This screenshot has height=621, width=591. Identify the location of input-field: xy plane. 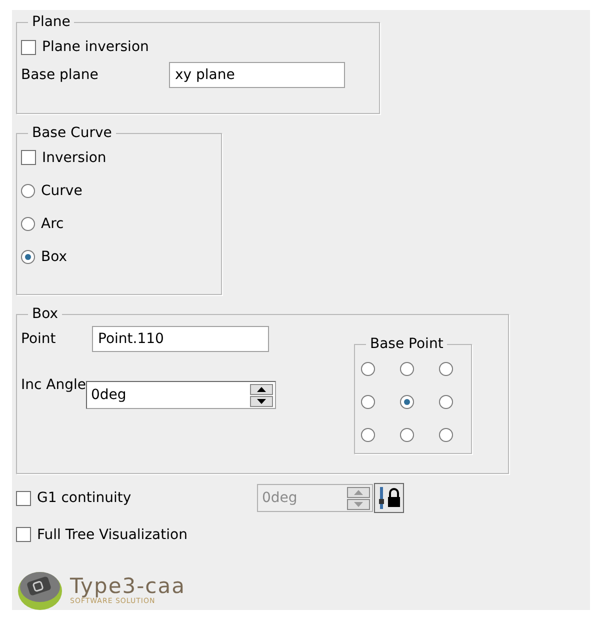
(257, 75).